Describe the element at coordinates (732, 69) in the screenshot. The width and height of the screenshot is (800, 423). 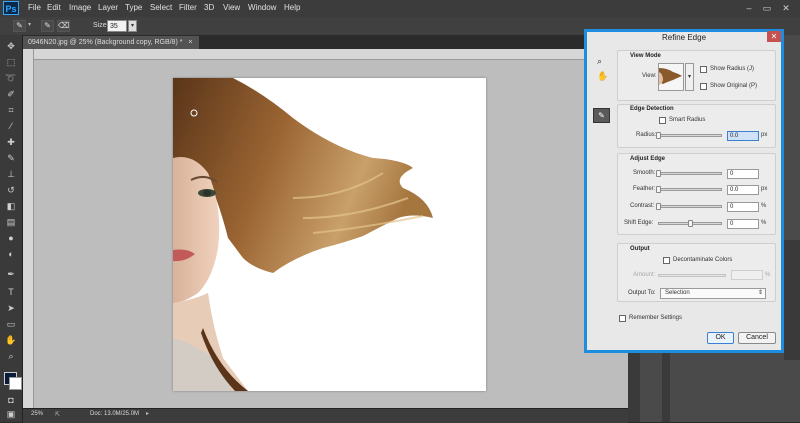
I see `show-radius-label: Show Radius (J)` at that location.